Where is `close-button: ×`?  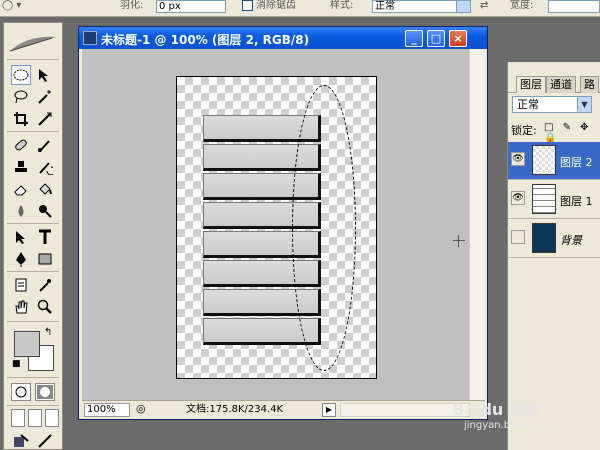
close-button: × is located at coordinates (458, 38).